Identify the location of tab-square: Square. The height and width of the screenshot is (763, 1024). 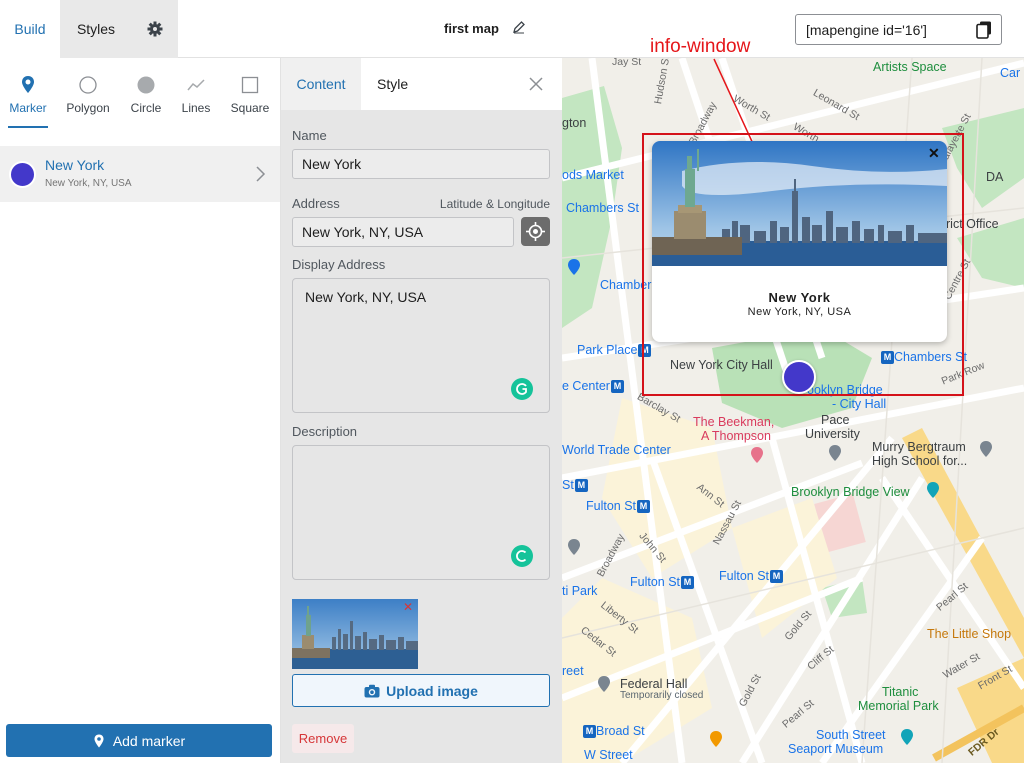
(250, 93).